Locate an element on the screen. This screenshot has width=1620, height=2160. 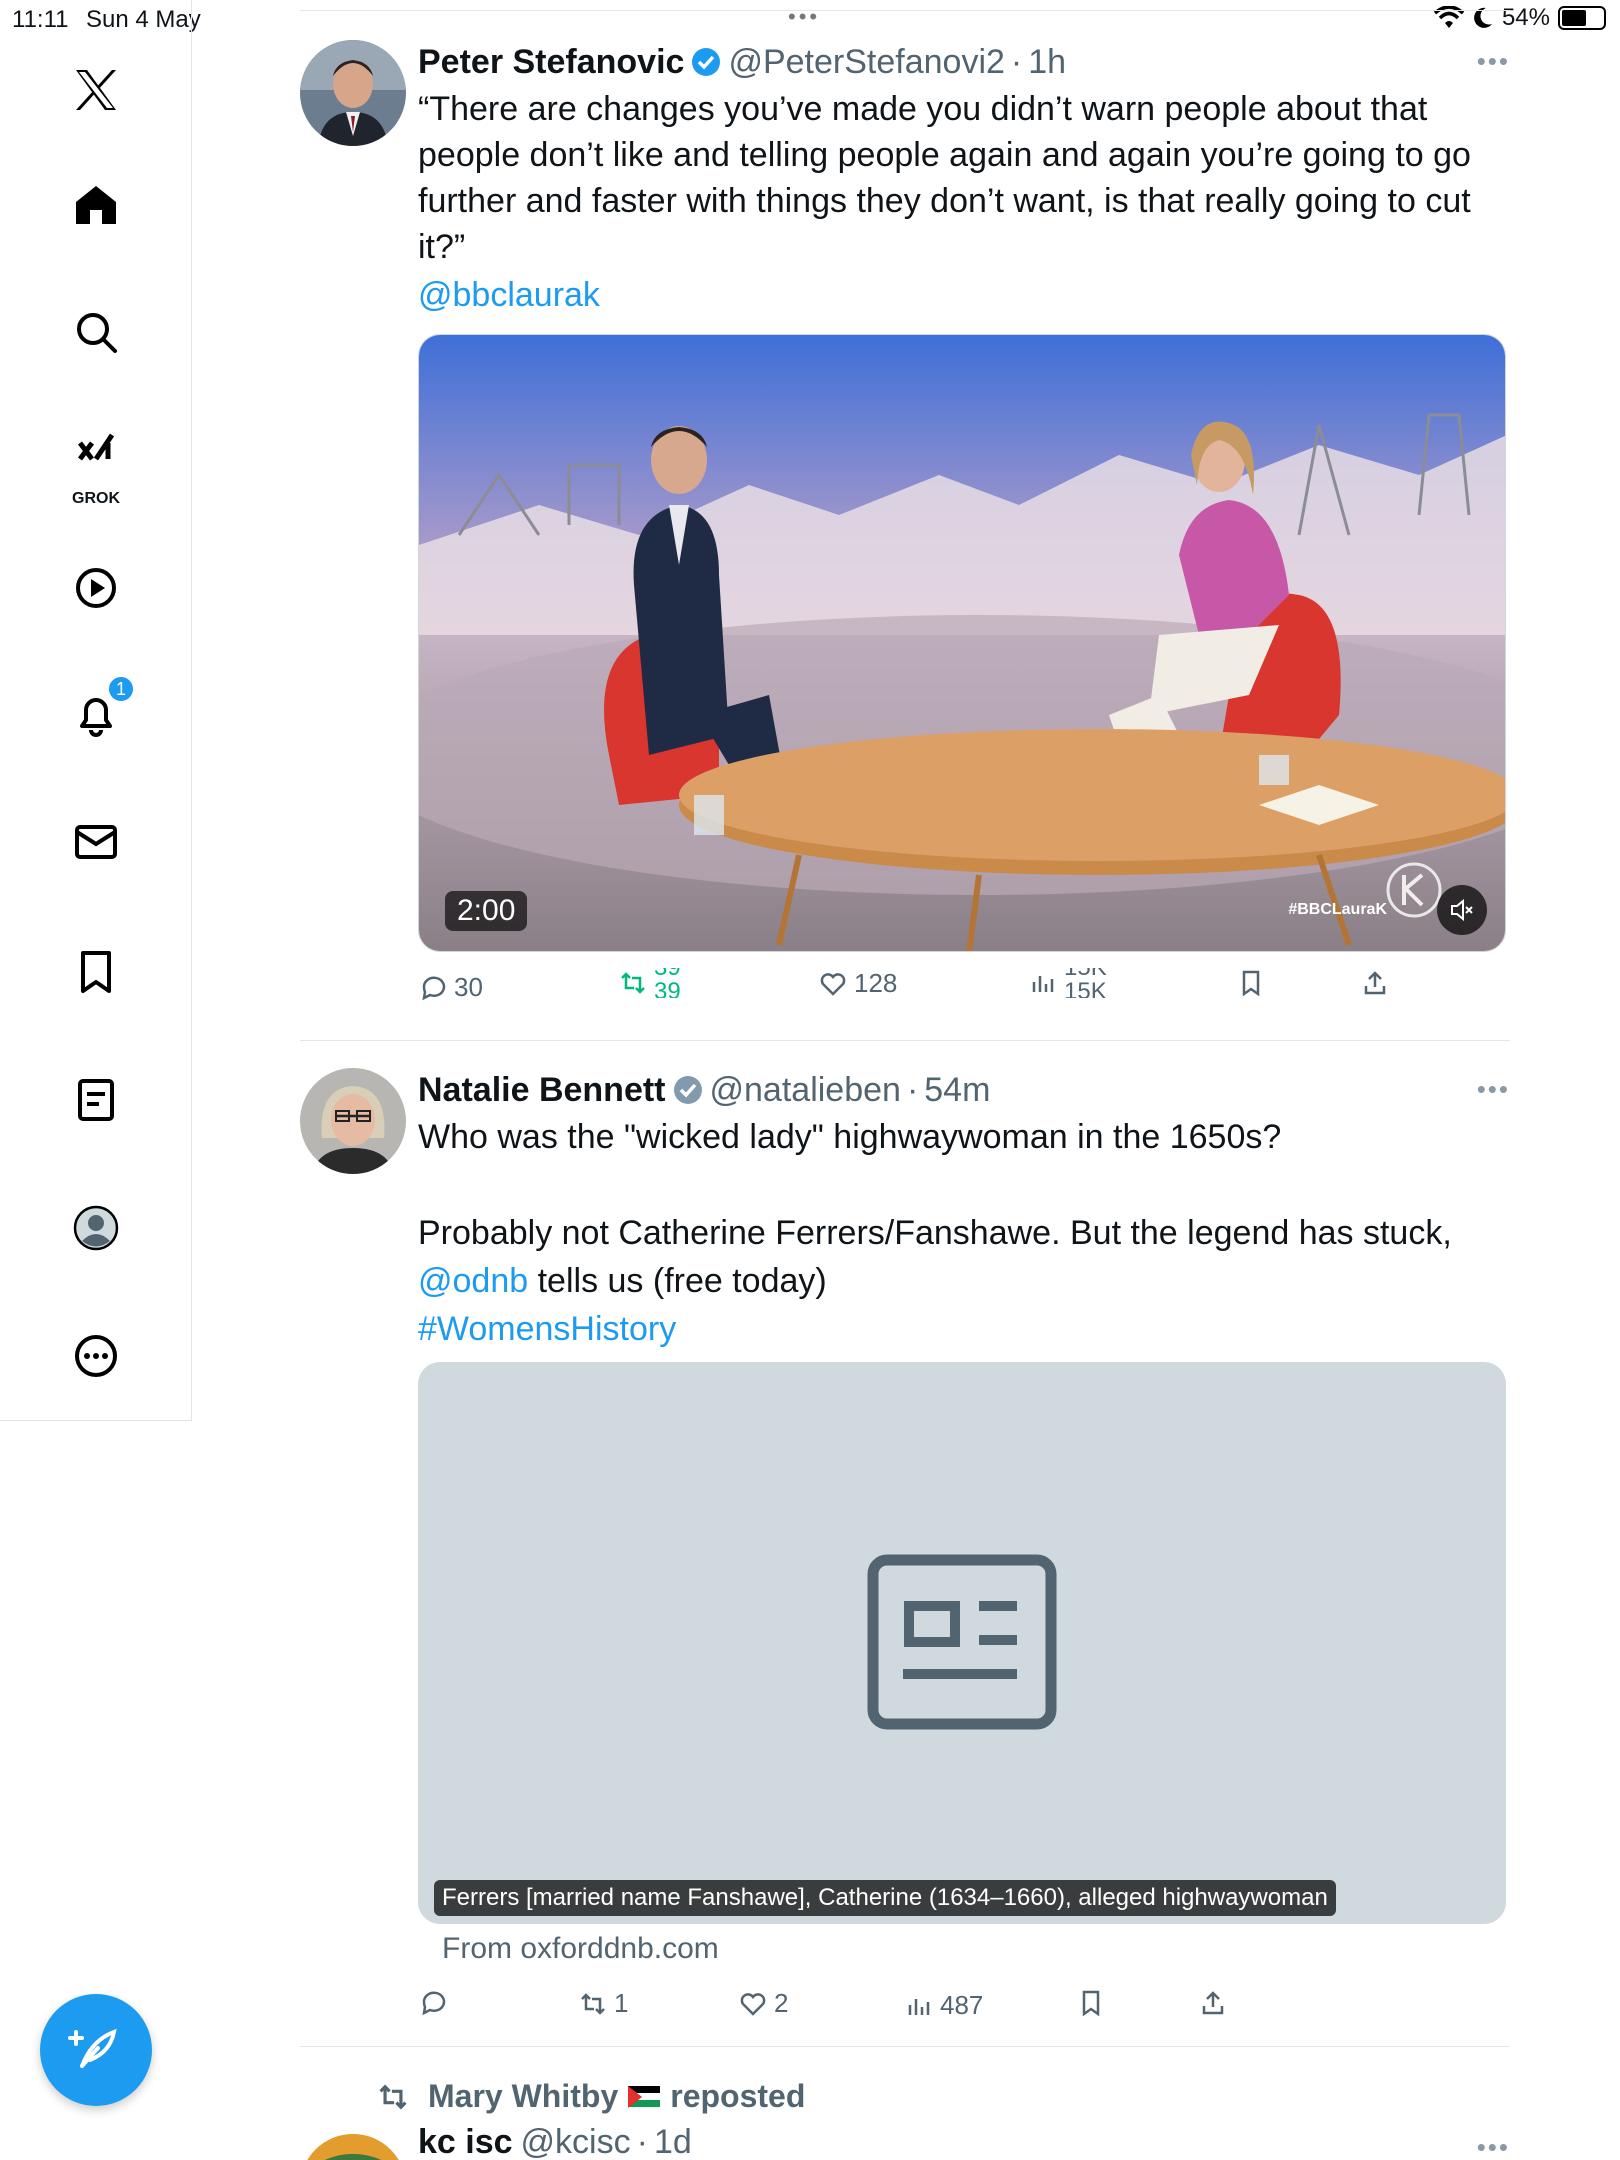
views-button: 15K 15K is located at coordinates (1067, 983).